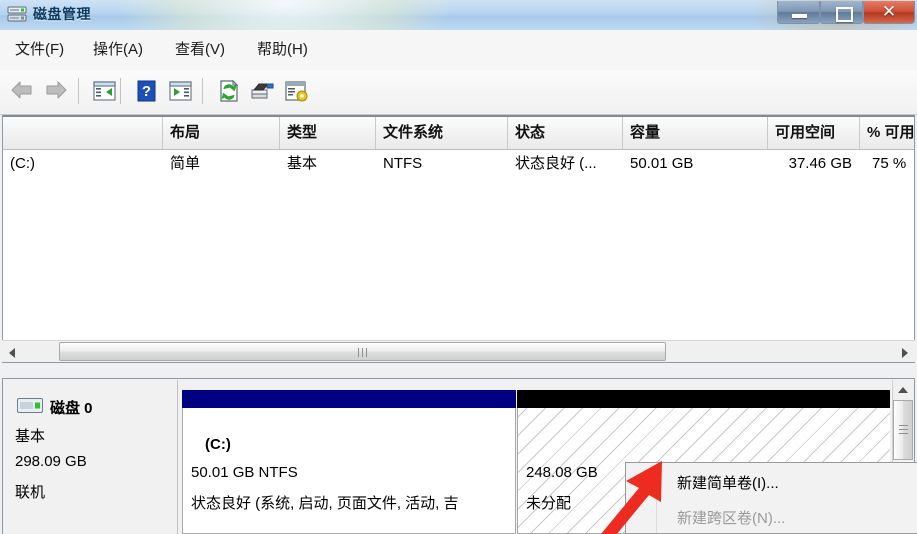  I want to click on column-header-type: 类型, so click(328, 133).